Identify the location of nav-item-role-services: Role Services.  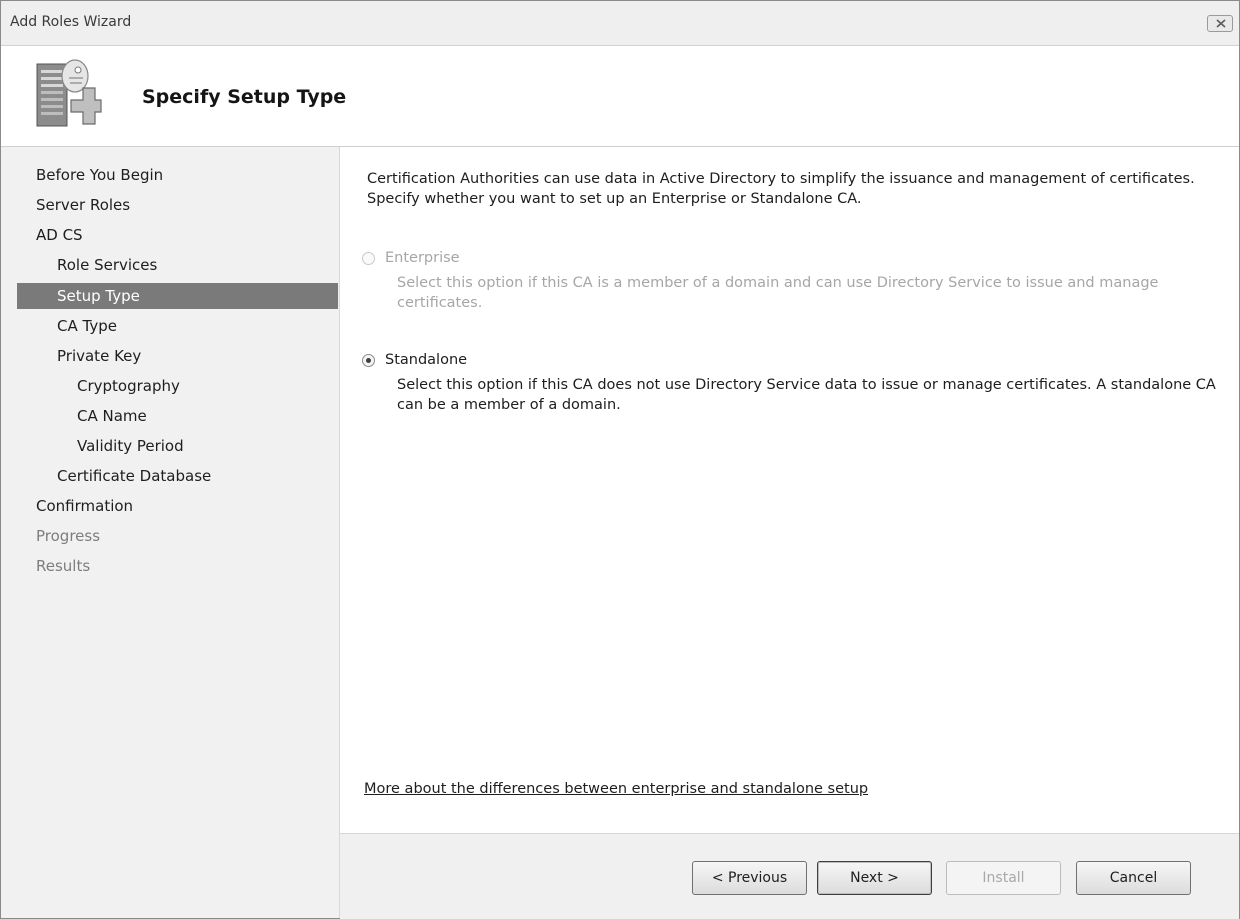
(177, 265).